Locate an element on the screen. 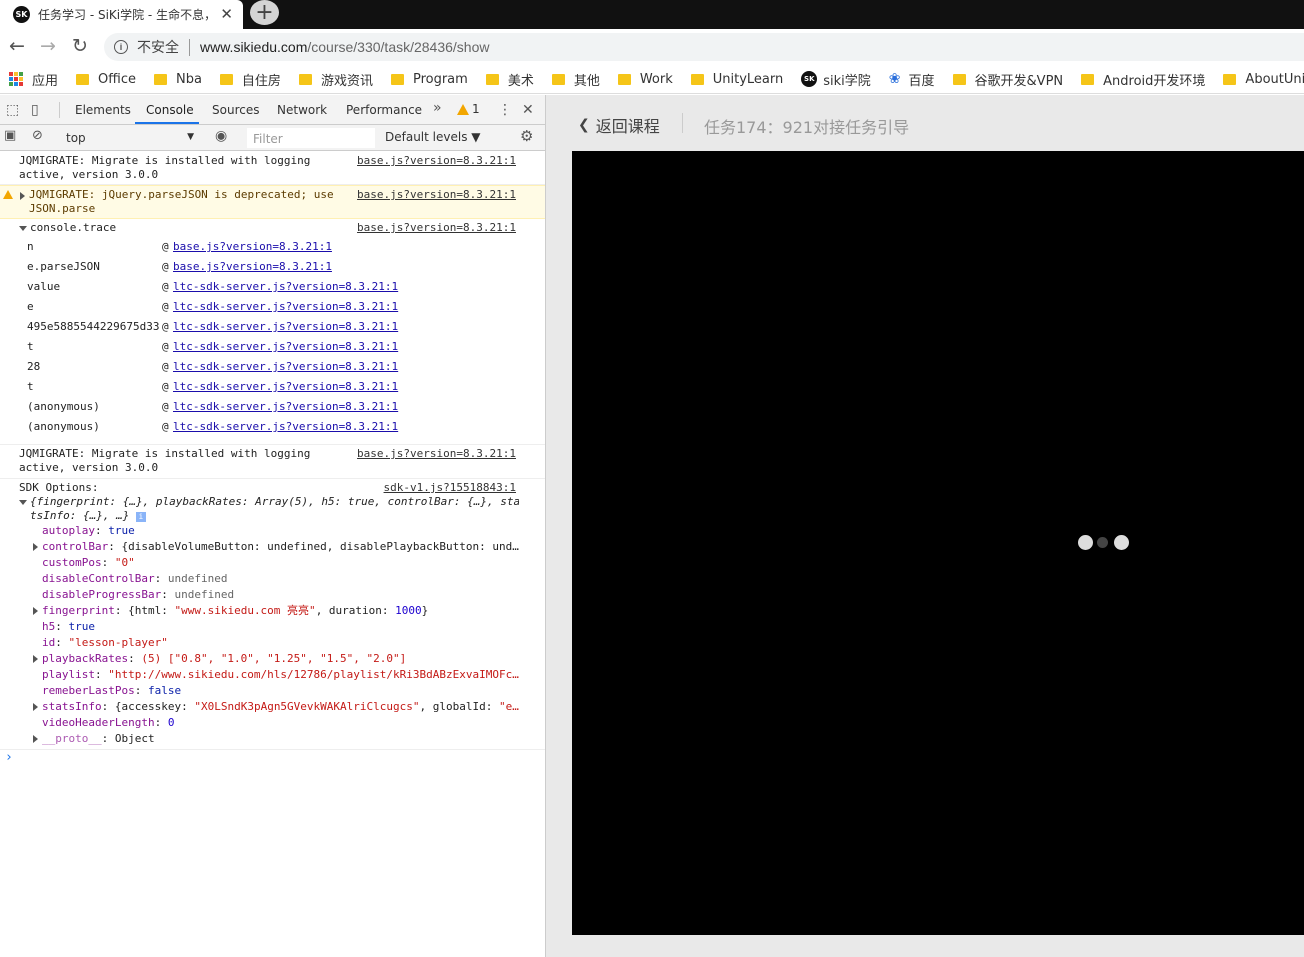 Image resolution: width=1304 pixels, height=957 pixels. reload-icon: ↻ is located at coordinates (80, 46).